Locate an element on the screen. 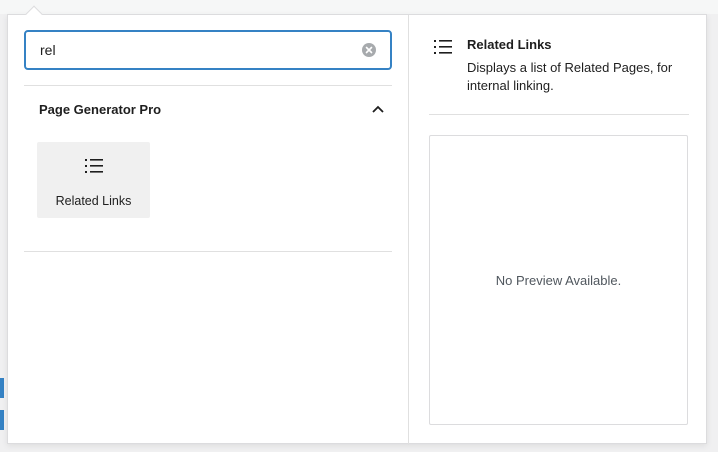  block-detail-title: Related Links is located at coordinates (509, 44).